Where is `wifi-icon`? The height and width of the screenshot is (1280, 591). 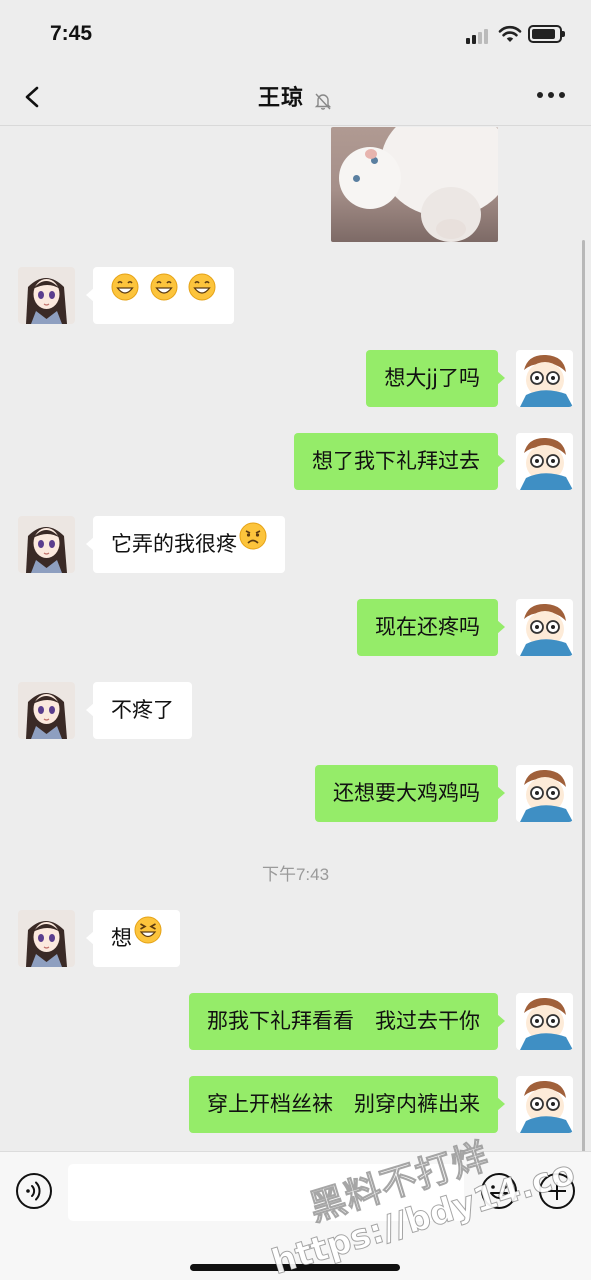
wifi-icon is located at coordinates (510, 33).